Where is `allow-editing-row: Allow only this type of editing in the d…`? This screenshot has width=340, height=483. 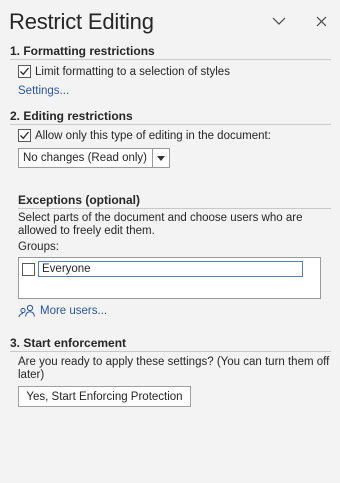 allow-editing-row: Allow only this type of editing in the d… is located at coordinates (144, 135).